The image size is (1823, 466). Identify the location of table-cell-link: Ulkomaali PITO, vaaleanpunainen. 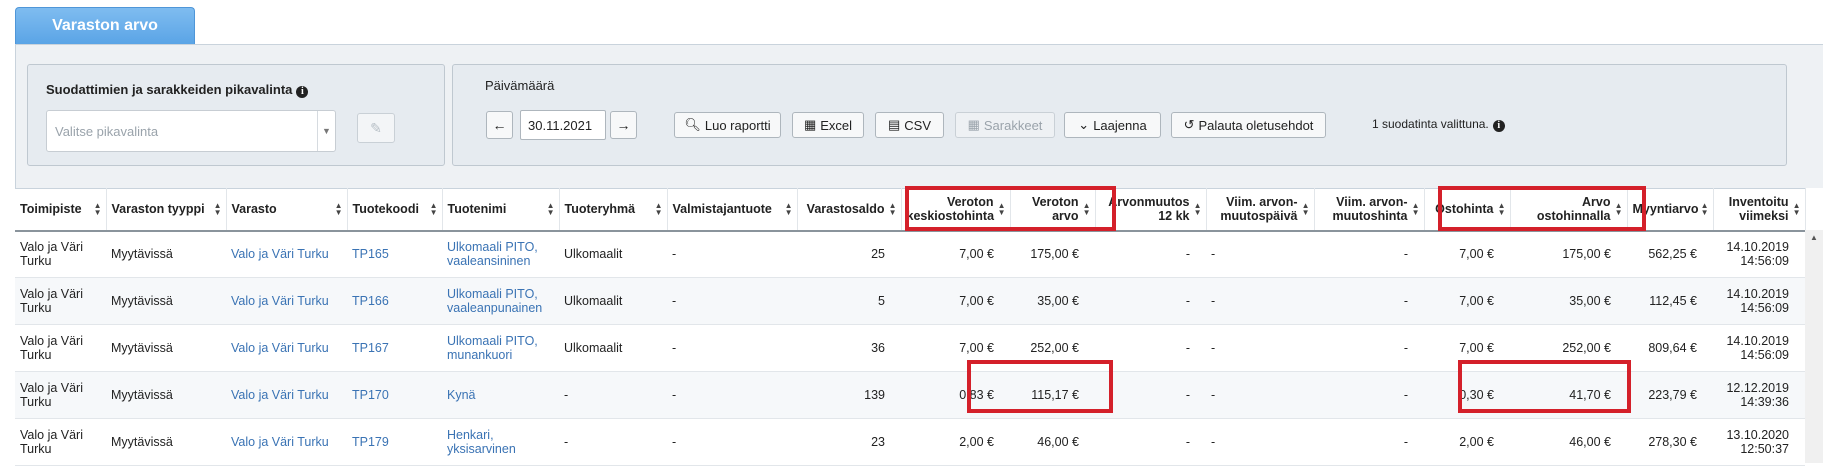
(494, 301).